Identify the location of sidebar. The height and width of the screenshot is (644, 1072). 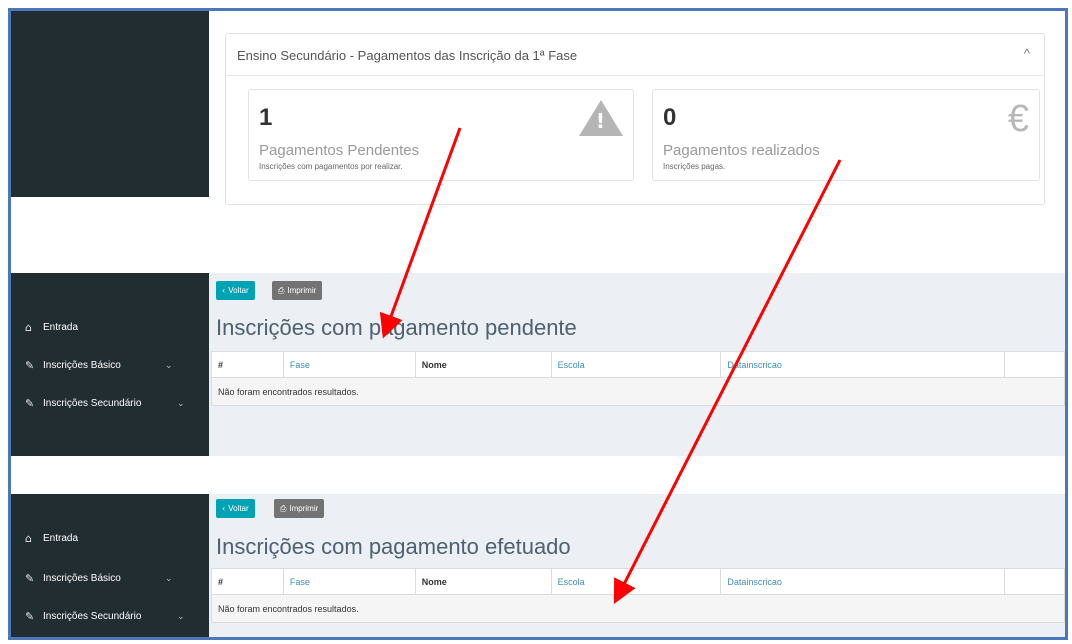
(110, 104).